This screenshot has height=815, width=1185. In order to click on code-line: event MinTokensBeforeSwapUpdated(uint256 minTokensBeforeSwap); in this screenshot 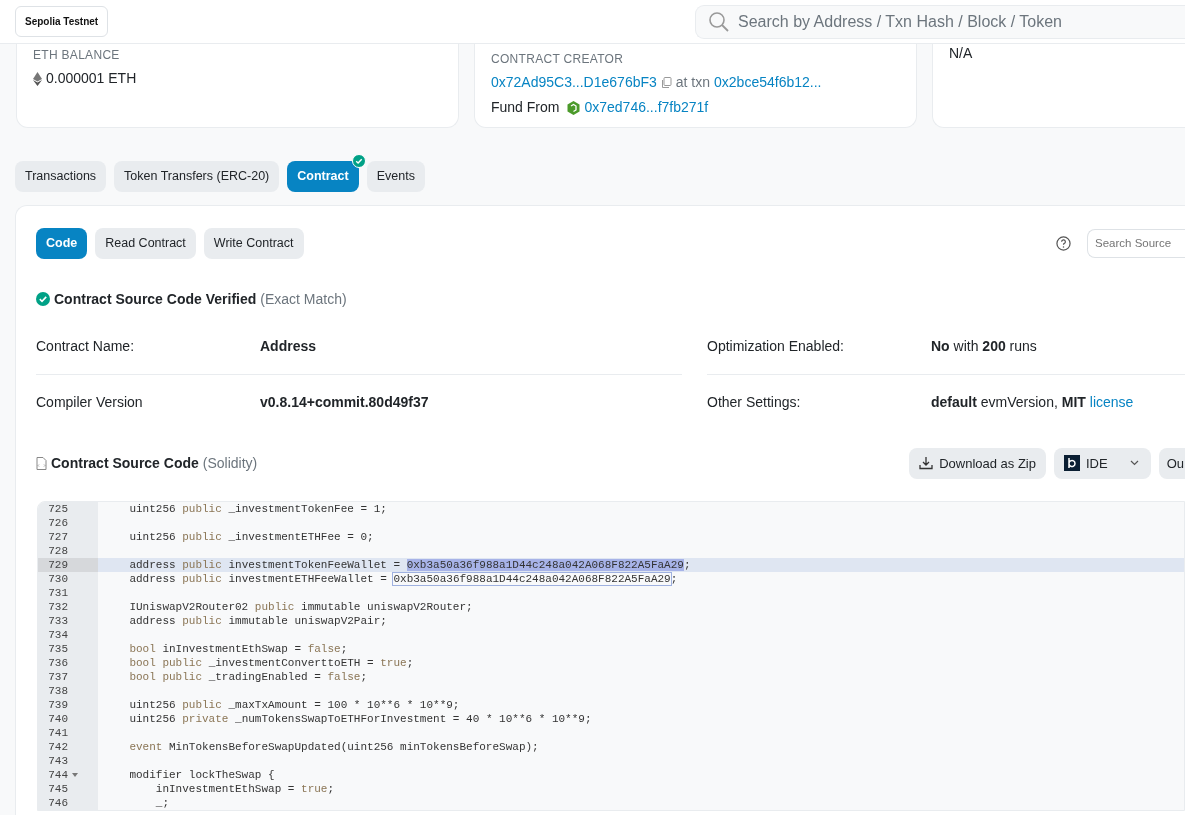, I will do `click(334, 747)`.